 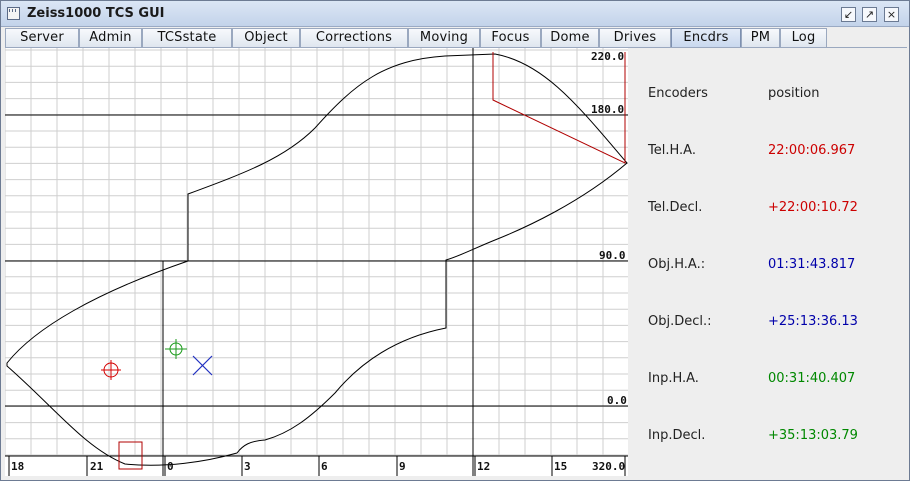 What do you see at coordinates (266, 37) in the screenshot?
I see `tab-object: Object` at bounding box center [266, 37].